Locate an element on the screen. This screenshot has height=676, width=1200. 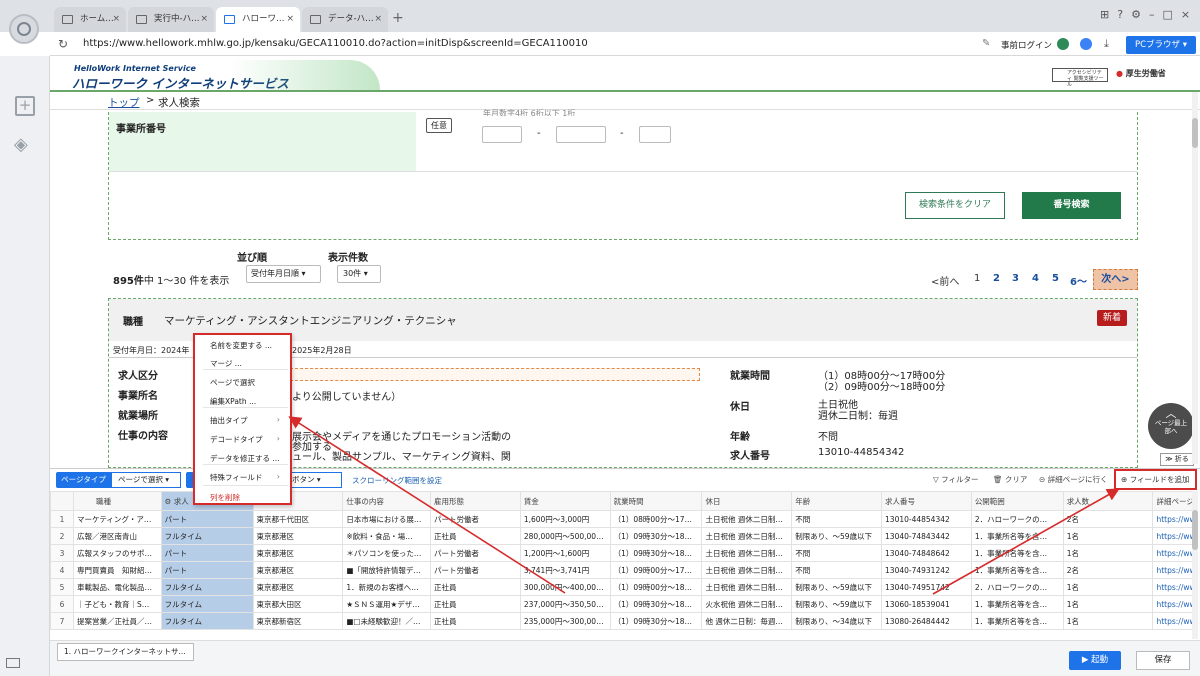
arrow-to-job-category is located at coordinates (427, 505).